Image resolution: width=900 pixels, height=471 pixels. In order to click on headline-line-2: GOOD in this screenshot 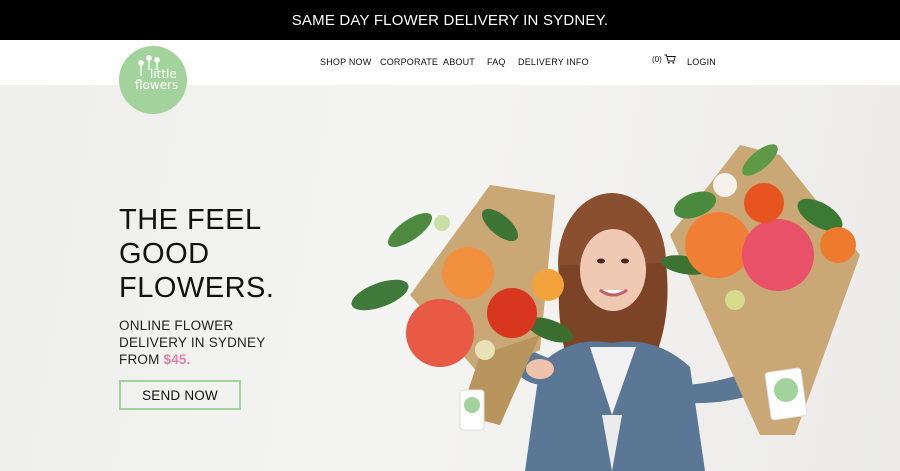, I will do `click(164, 254)`.